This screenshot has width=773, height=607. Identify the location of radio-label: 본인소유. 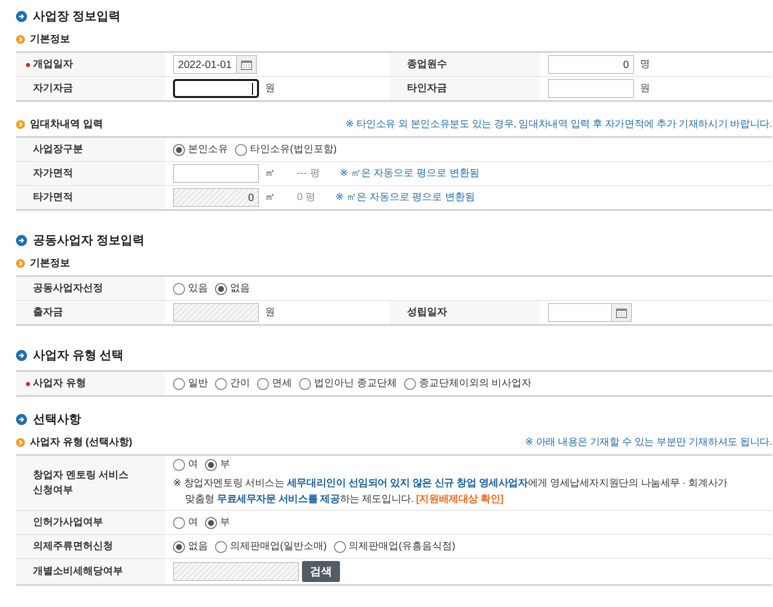
(208, 149).